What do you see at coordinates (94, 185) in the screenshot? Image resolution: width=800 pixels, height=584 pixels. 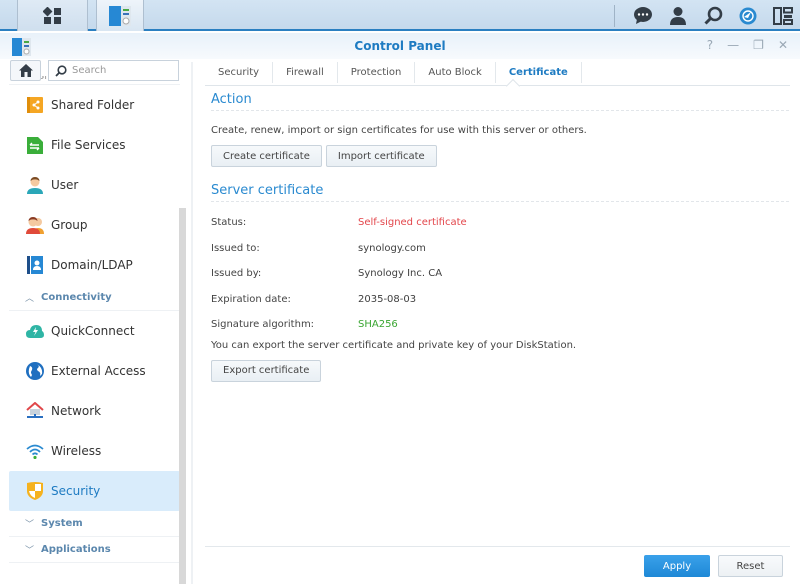 I see `sidebar-item-user: User` at bounding box center [94, 185].